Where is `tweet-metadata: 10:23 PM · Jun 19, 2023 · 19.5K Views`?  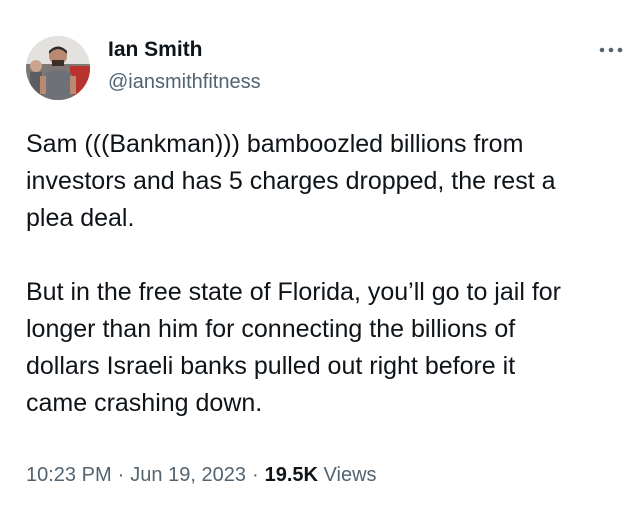 tweet-metadata: 10:23 PM · Jun 19, 2023 · 19.5K Views is located at coordinates (201, 475).